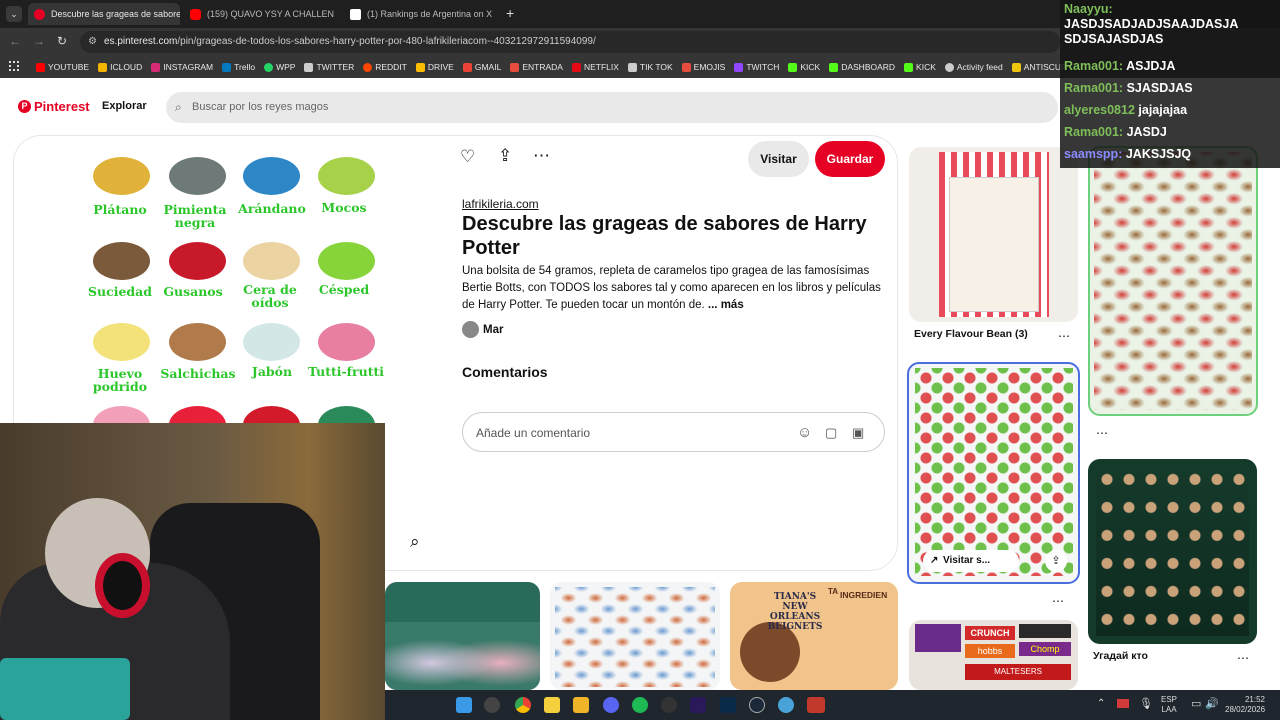 This screenshot has height=720, width=1280. Describe the element at coordinates (62, 106) in the screenshot. I see `logo-text: Pinterest` at that location.